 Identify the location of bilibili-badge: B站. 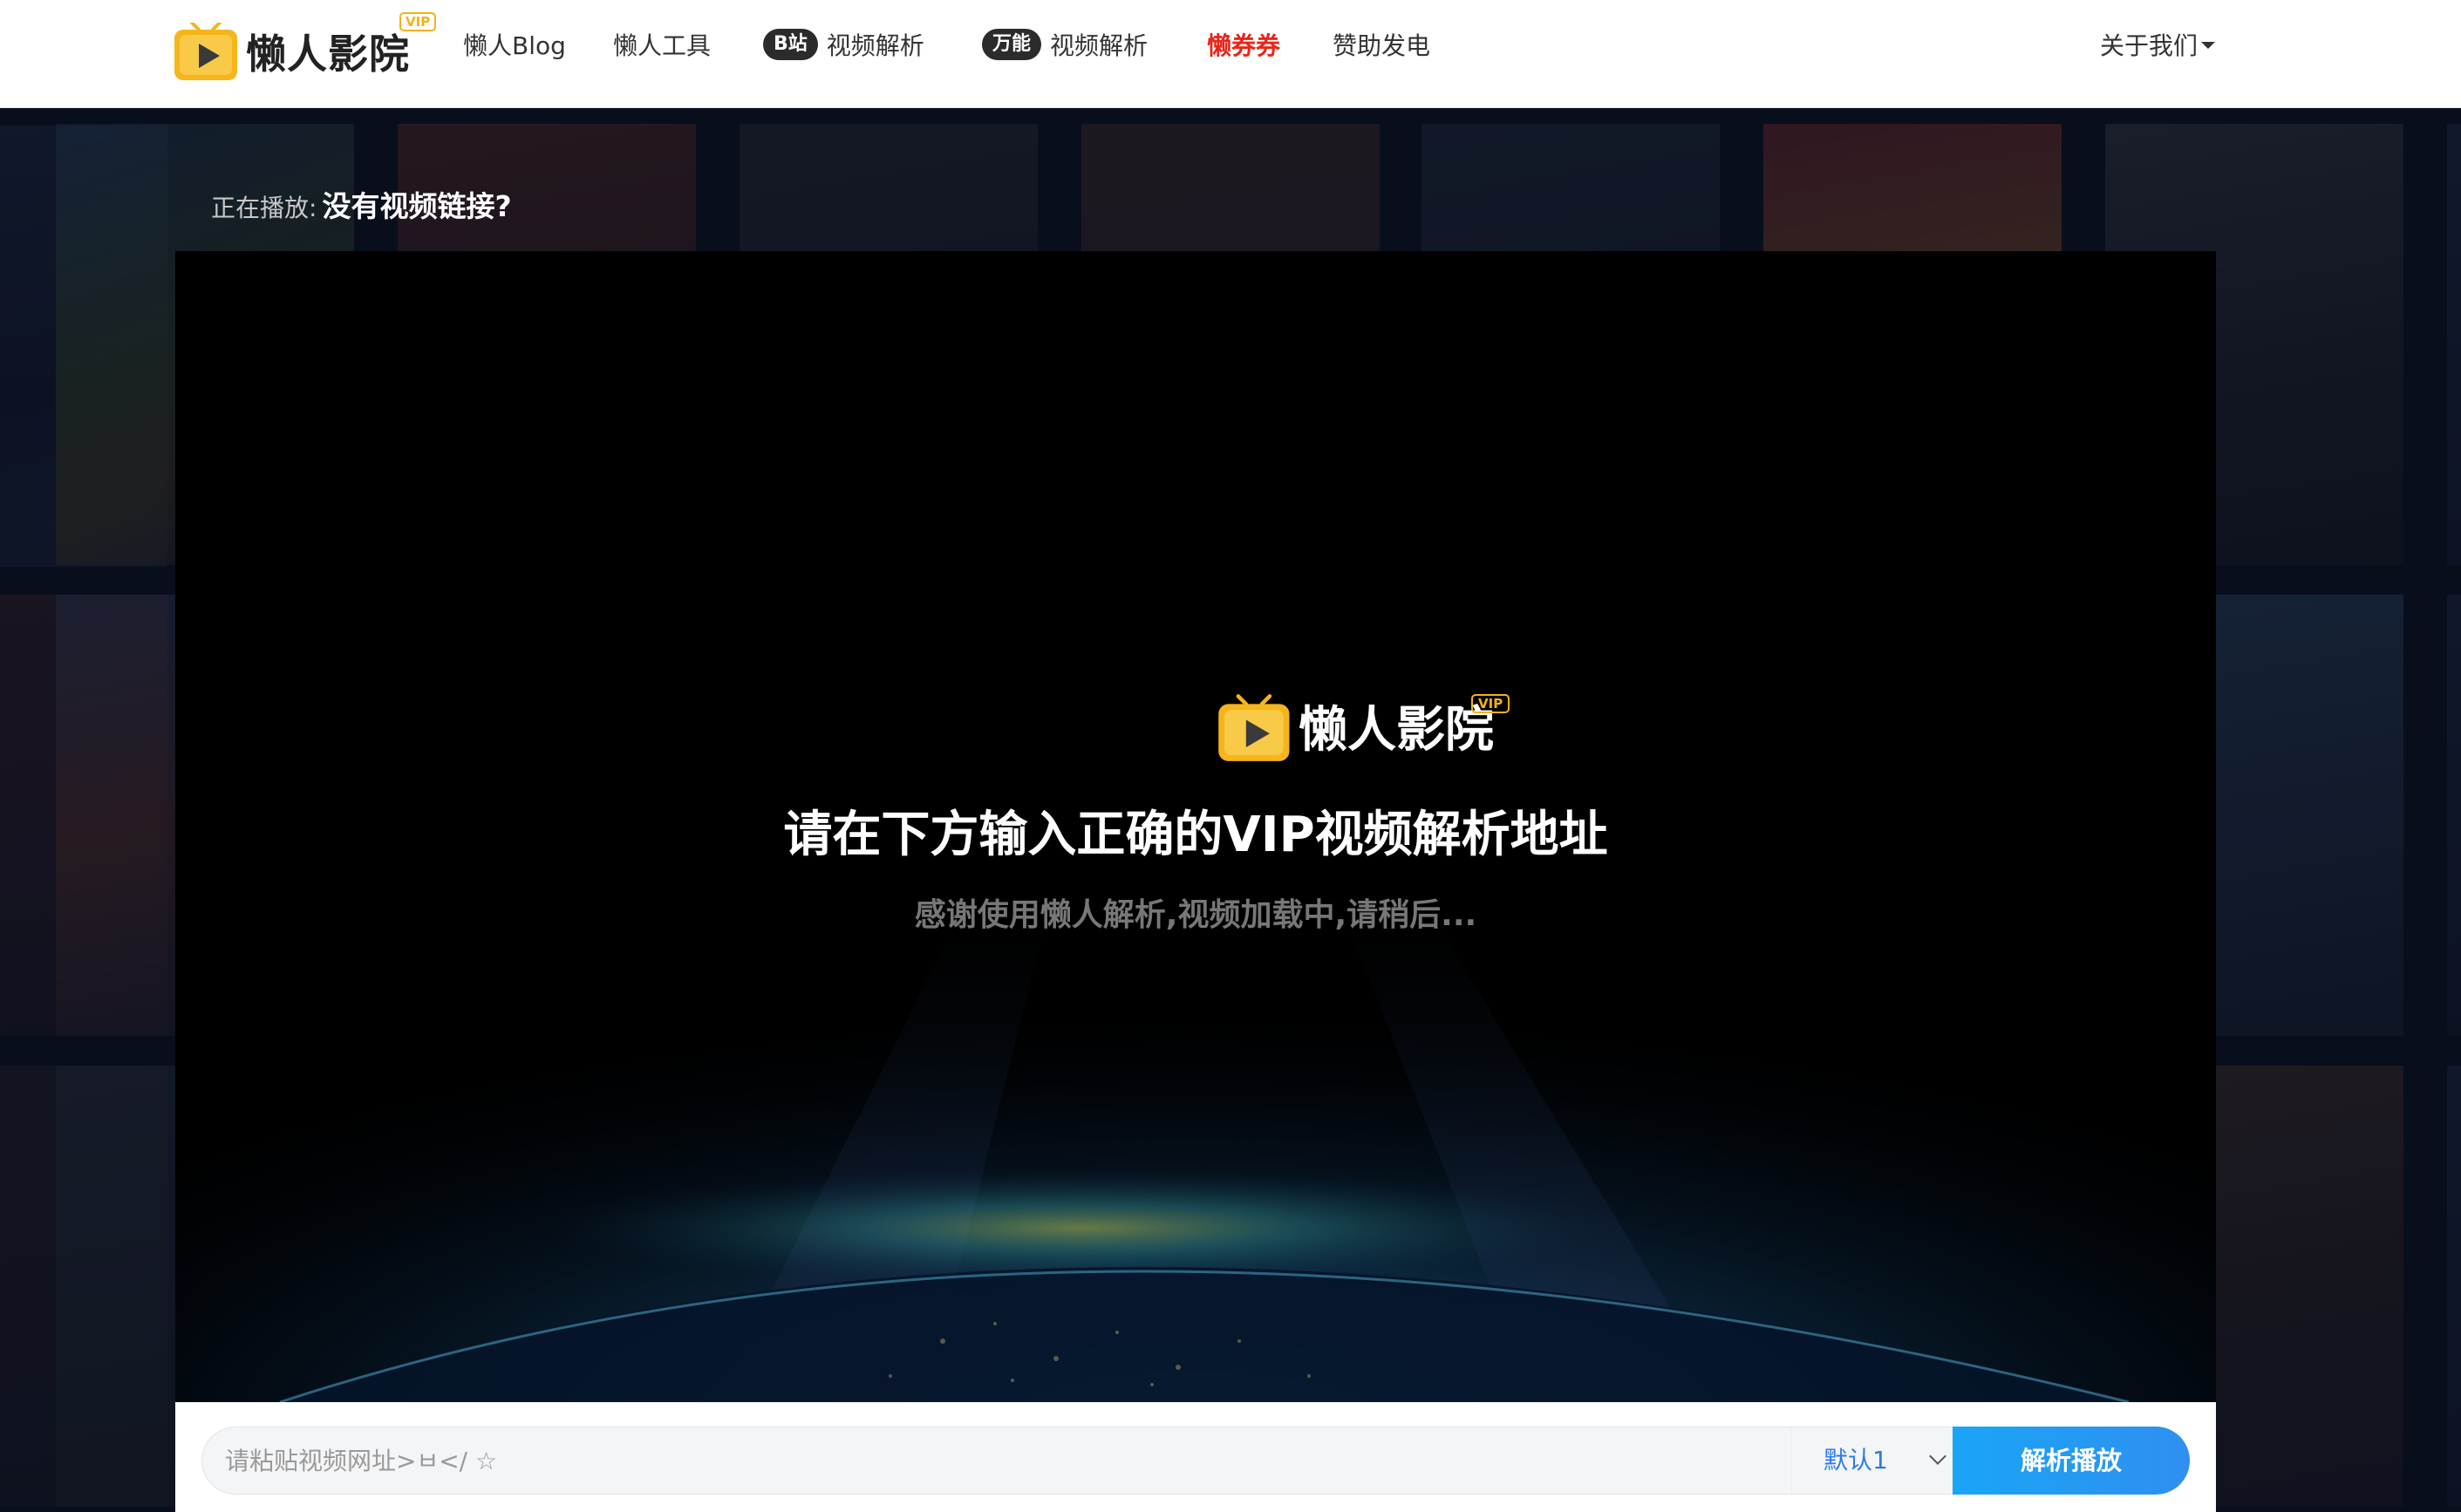
(790, 44).